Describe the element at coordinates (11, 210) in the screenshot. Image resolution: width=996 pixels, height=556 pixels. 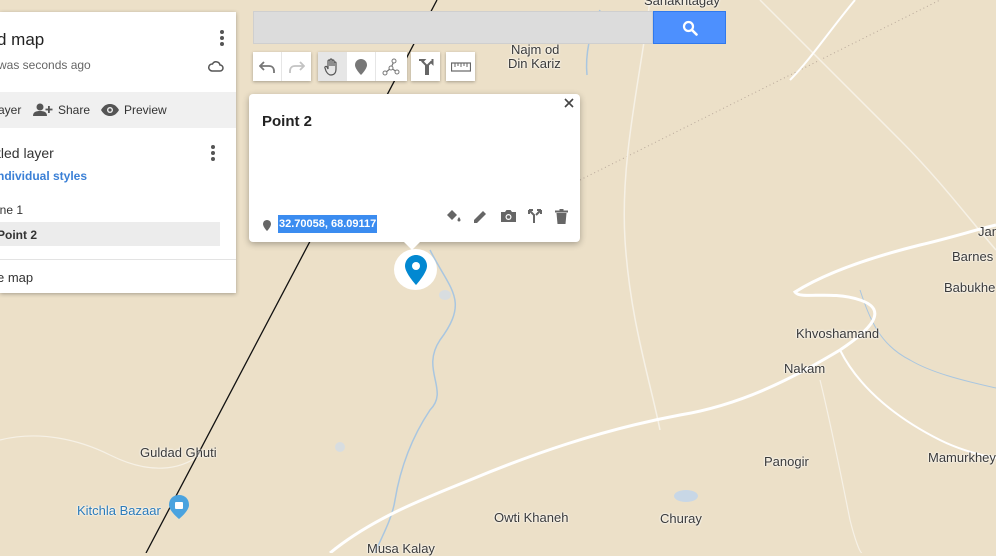
I see `list-item: ine 1` at that location.